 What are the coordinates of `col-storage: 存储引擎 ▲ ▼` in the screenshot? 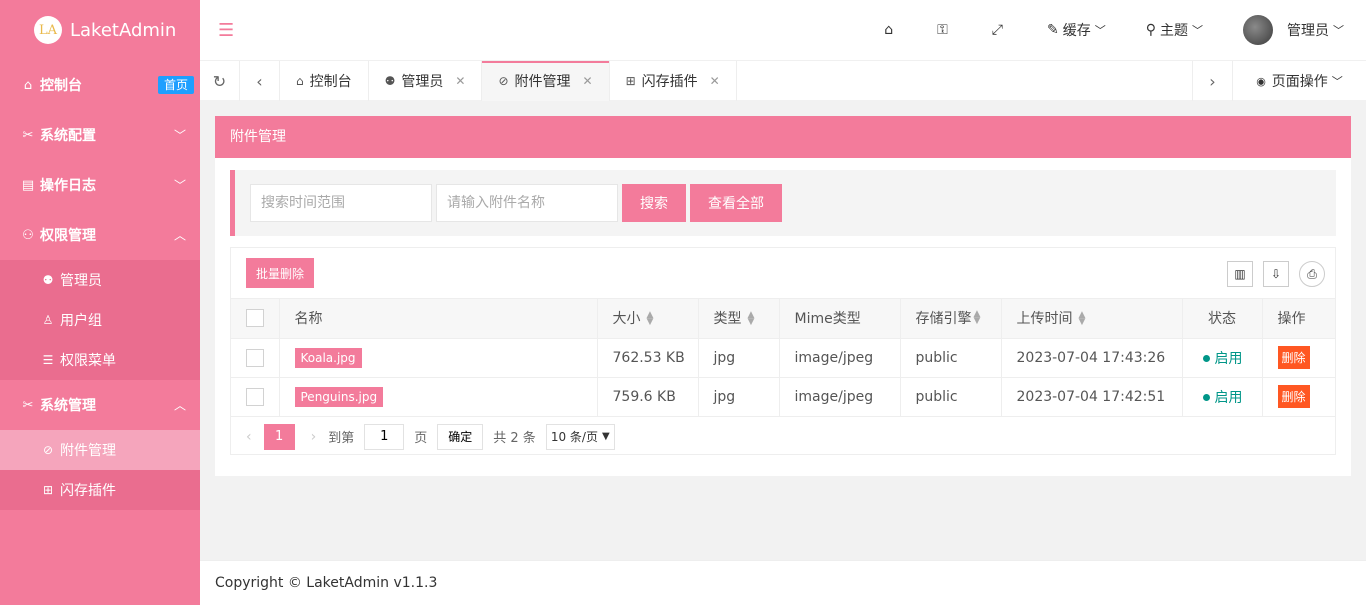 It's located at (951, 319).